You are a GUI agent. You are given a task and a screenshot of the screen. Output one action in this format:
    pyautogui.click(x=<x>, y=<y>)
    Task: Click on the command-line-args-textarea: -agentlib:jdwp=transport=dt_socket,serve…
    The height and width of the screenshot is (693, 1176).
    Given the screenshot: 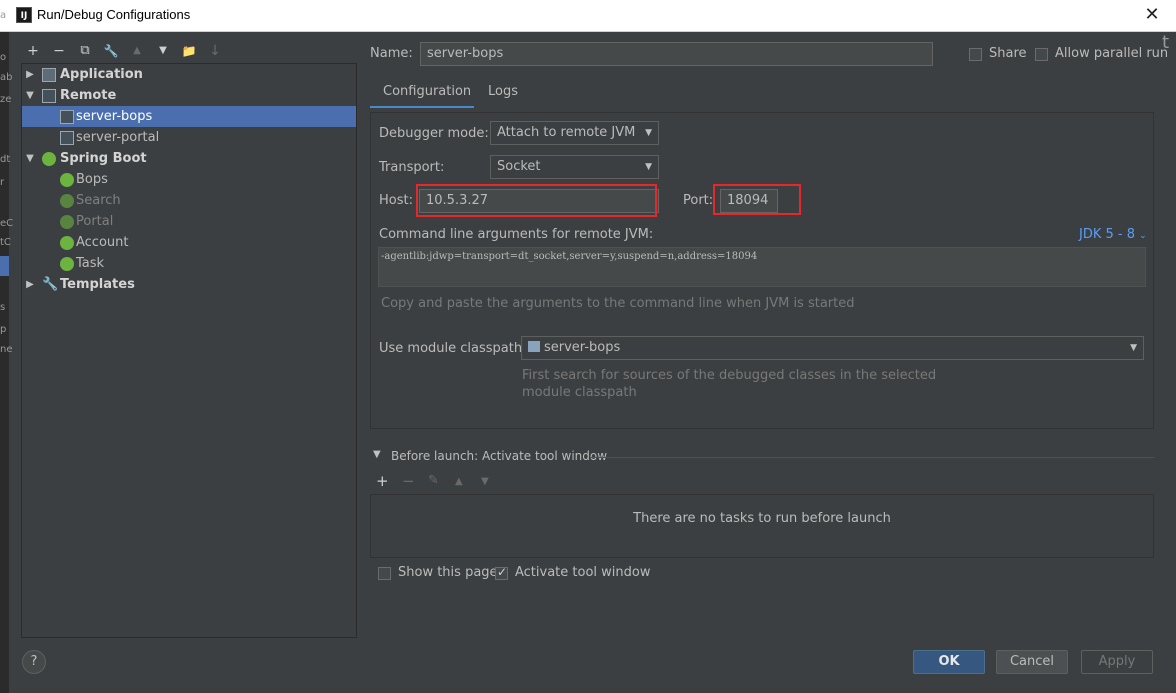 What is the action you would take?
    pyautogui.click(x=762, y=267)
    